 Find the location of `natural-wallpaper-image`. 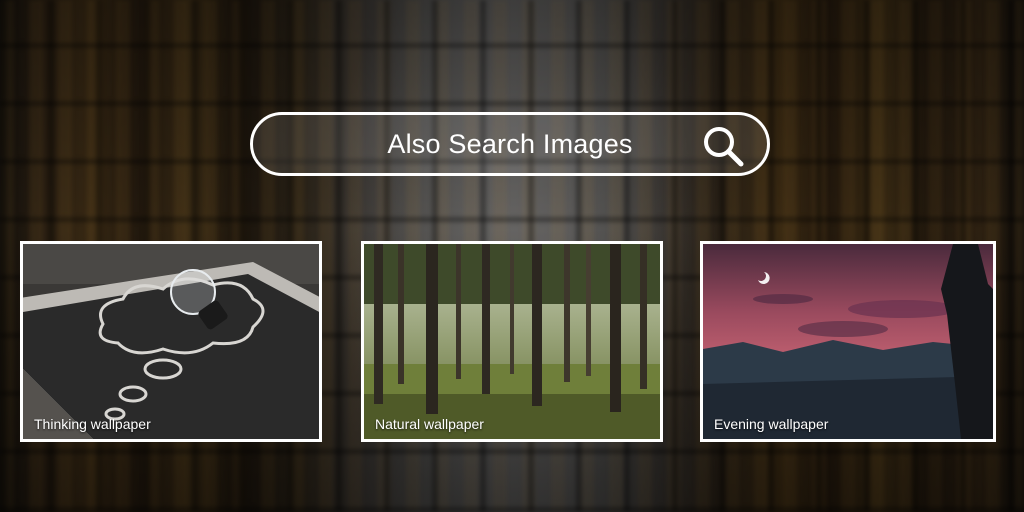

natural-wallpaper-image is located at coordinates (512, 341).